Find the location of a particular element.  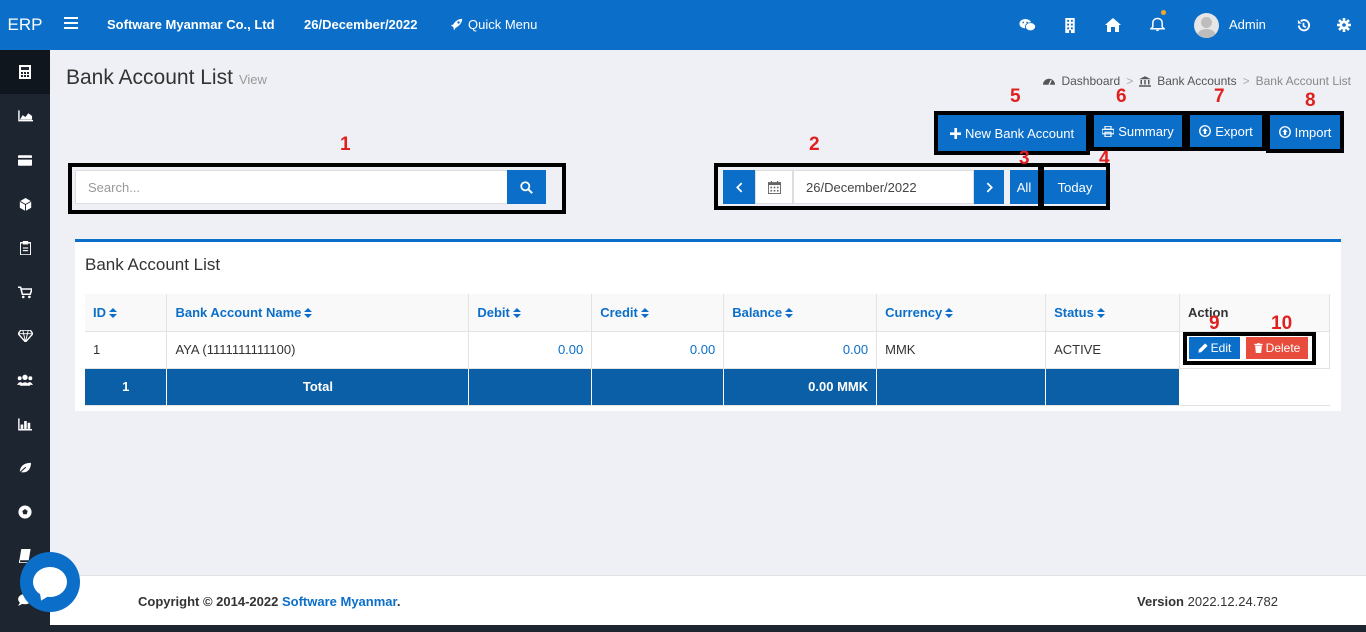

leaf-icon is located at coordinates (24, 468).